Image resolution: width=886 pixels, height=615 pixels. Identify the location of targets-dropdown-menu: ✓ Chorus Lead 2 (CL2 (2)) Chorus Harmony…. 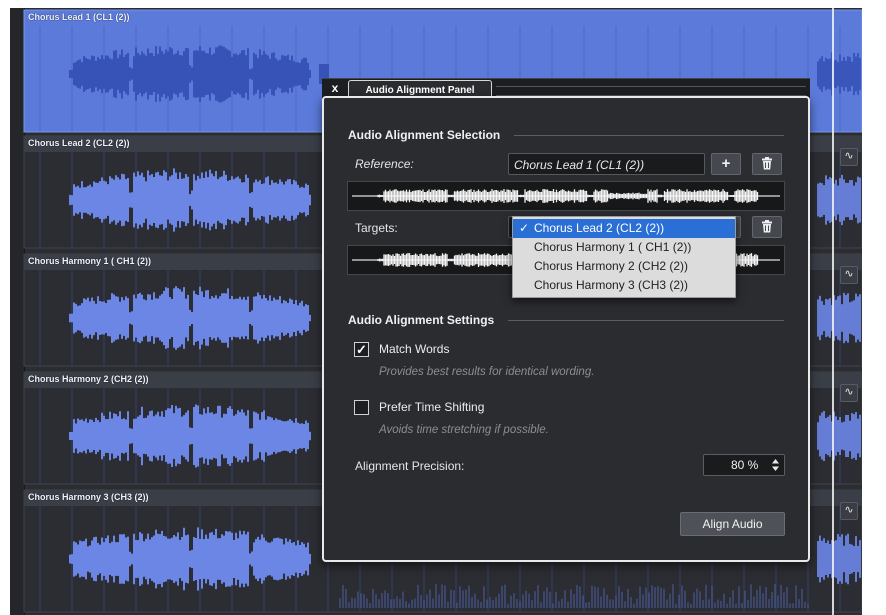
(624, 257).